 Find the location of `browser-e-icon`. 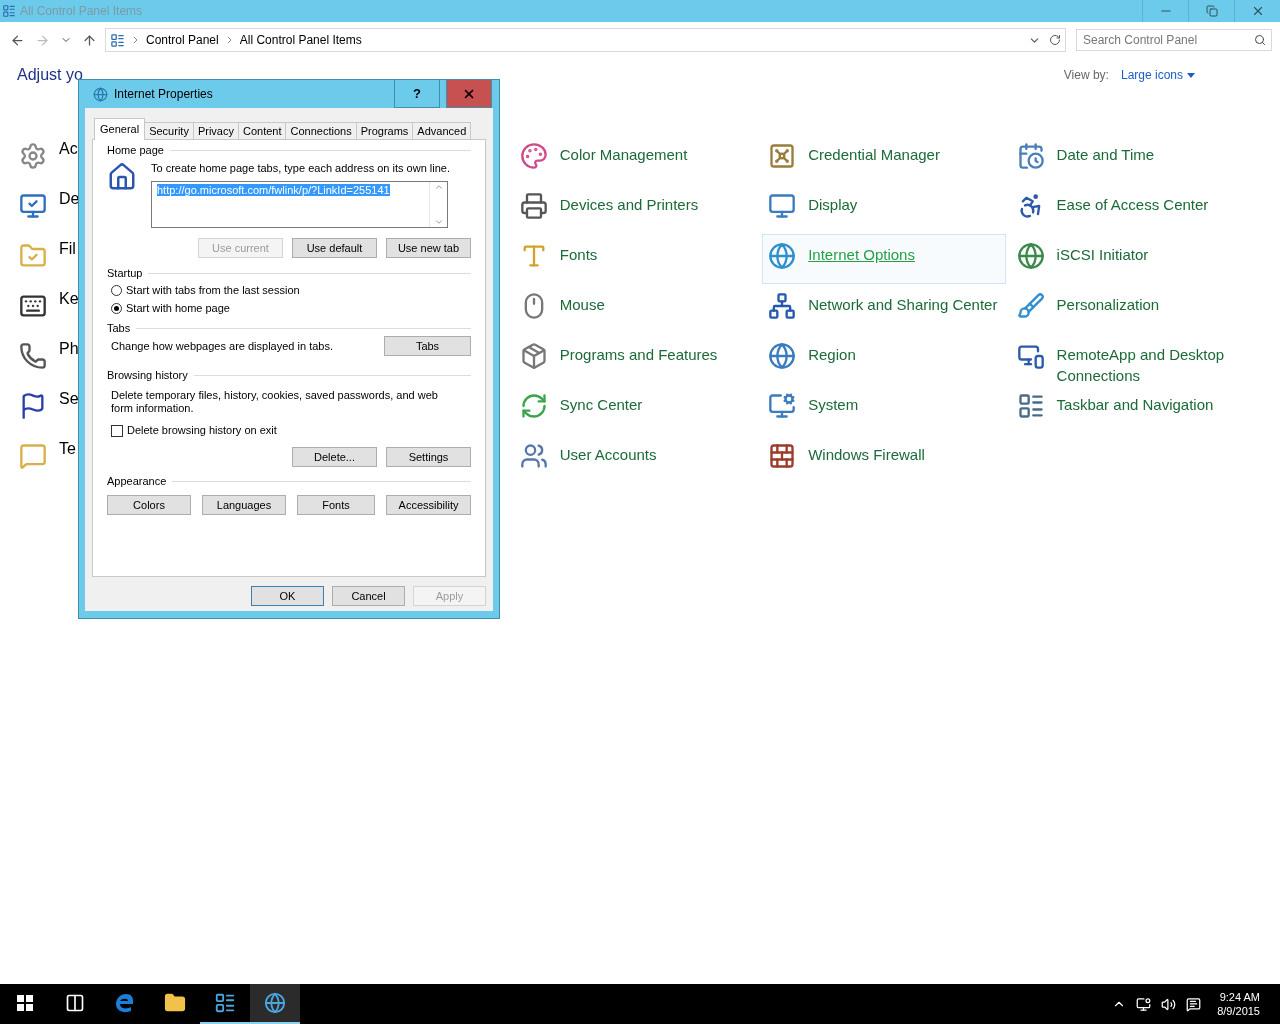

browser-e-icon is located at coordinates (125, 1003).